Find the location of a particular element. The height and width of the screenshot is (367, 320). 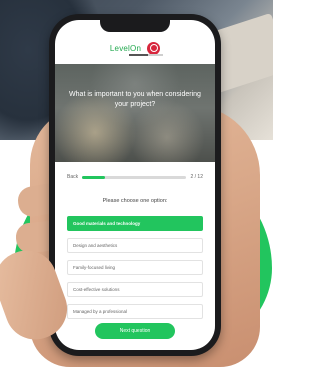

step-counter: 2 / 12 is located at coordinates (196, 177).